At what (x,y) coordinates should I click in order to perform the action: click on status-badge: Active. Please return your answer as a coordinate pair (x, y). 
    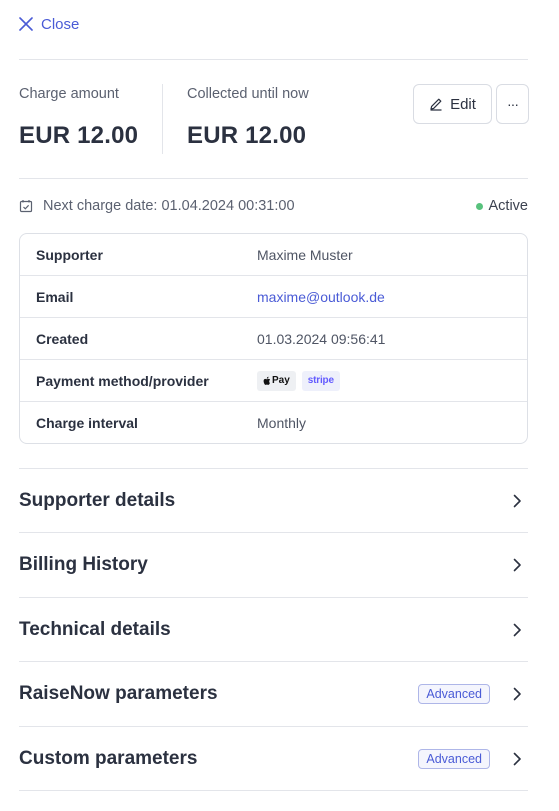
    Looking at the image, I should click on (502, 206).